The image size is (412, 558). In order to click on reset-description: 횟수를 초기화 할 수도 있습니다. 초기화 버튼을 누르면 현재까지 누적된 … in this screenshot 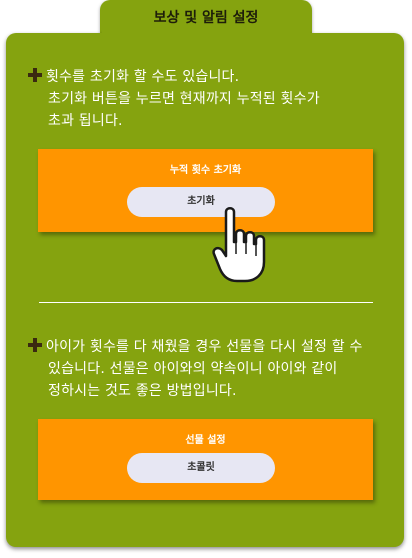, I will do `click(174, 99)`.